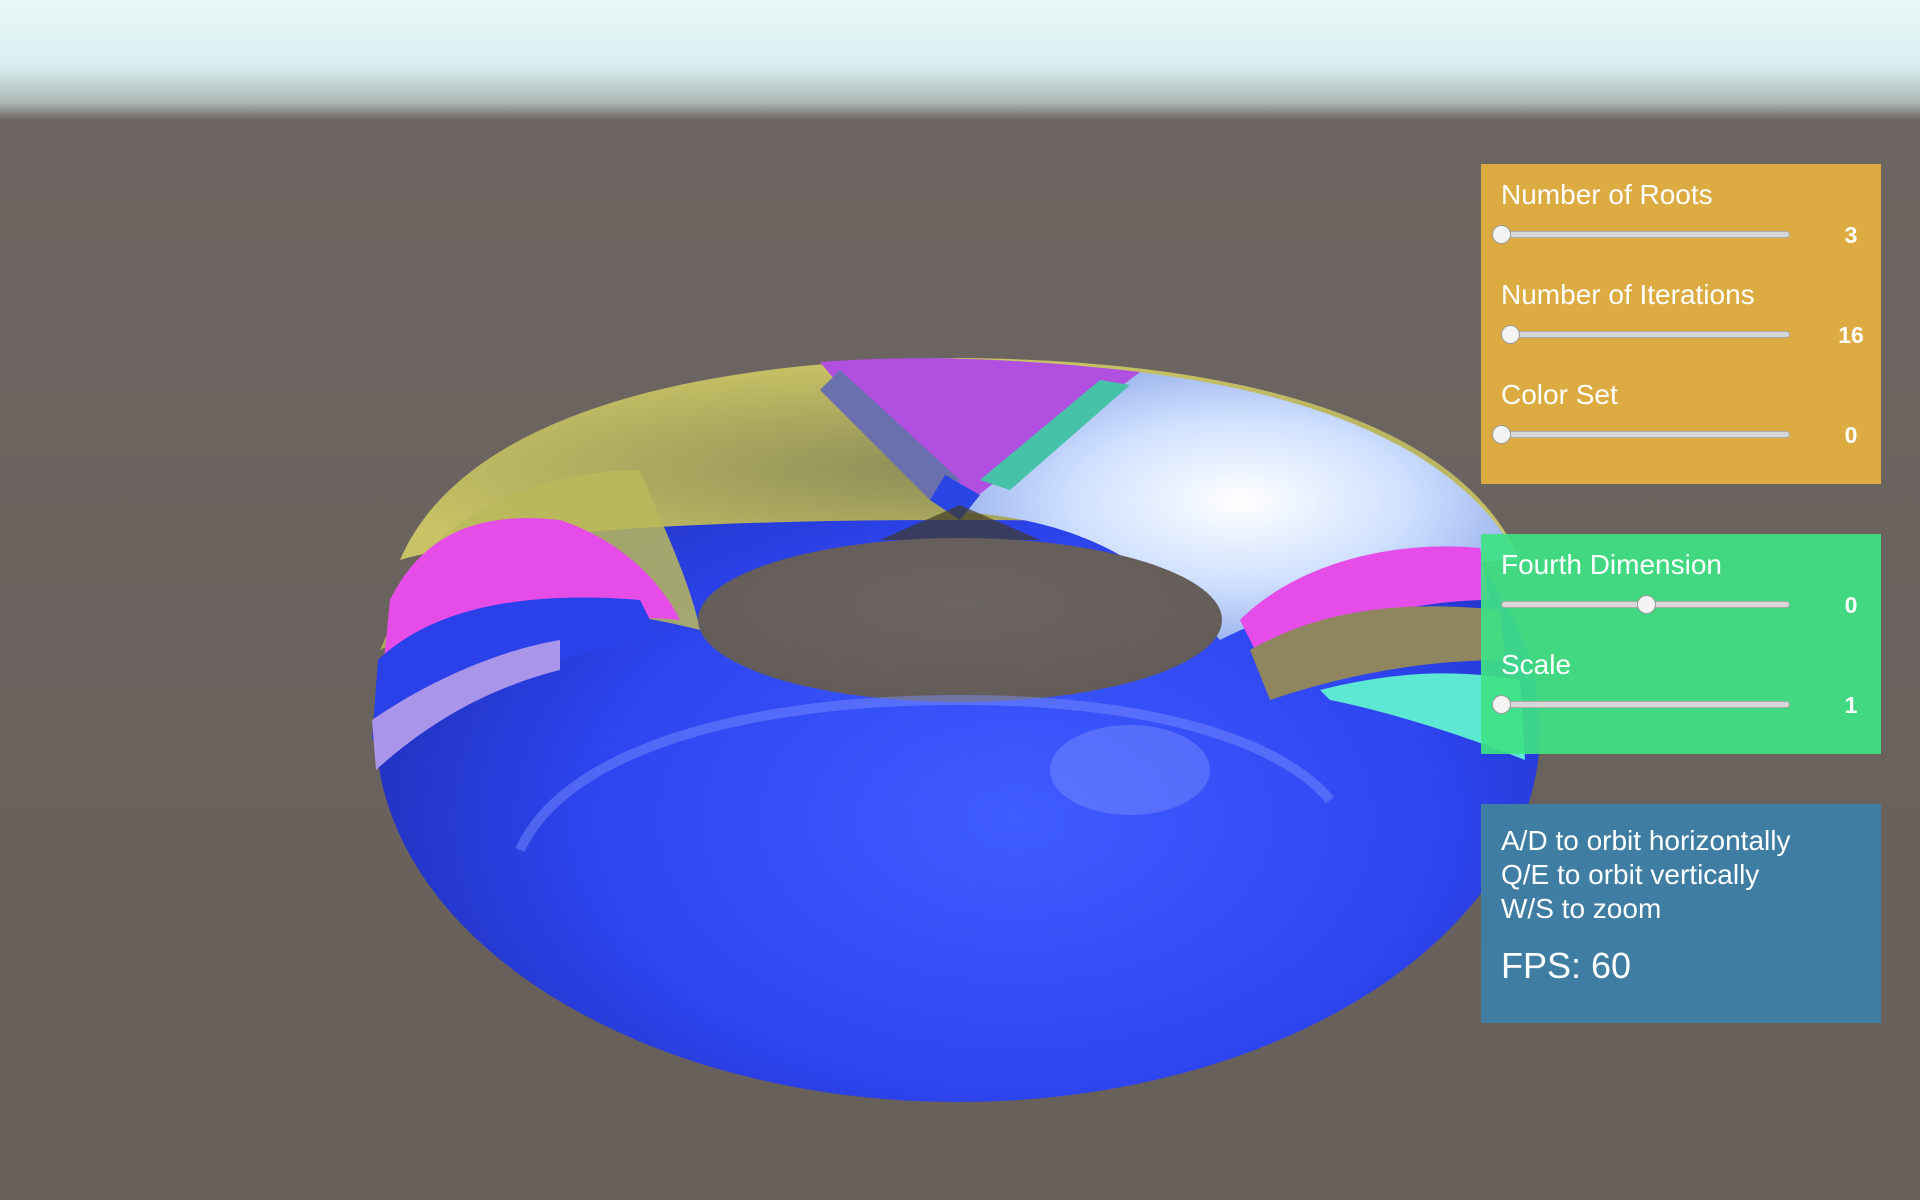 The height and width of the screenshot is (1200, 1920). I want to click on fourth-dimension-value: 0, so click(1851, 605).